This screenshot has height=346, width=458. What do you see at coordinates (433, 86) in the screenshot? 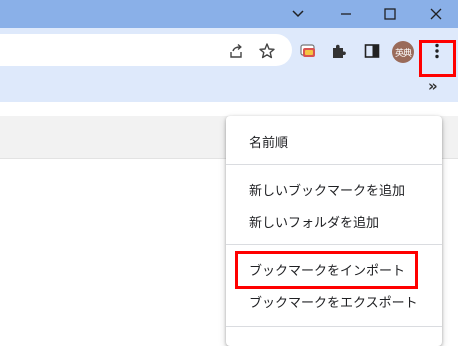
I see `bookmarks-overflow-chevron: »` at bounding box center [433, 86].